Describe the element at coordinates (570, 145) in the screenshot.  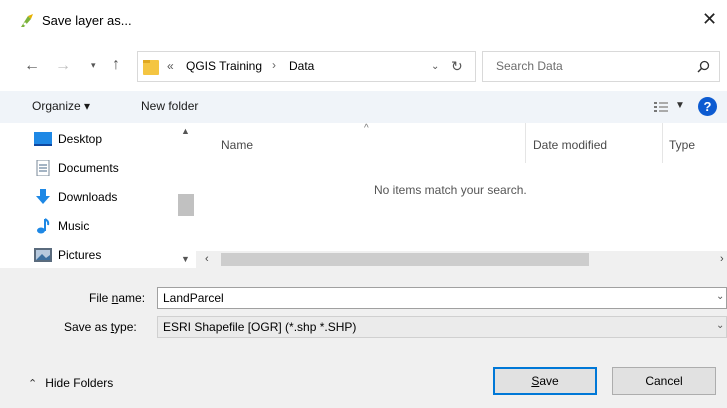
I see `column-header-date-modified: Date modified` at that location.